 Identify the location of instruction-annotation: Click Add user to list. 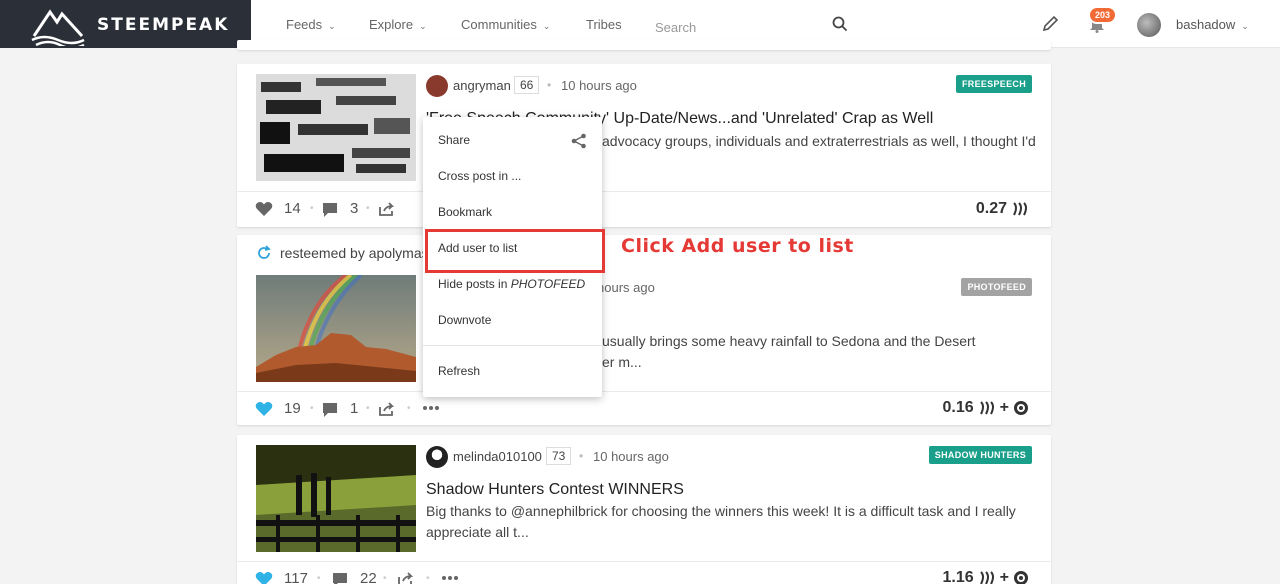
(737, 246).